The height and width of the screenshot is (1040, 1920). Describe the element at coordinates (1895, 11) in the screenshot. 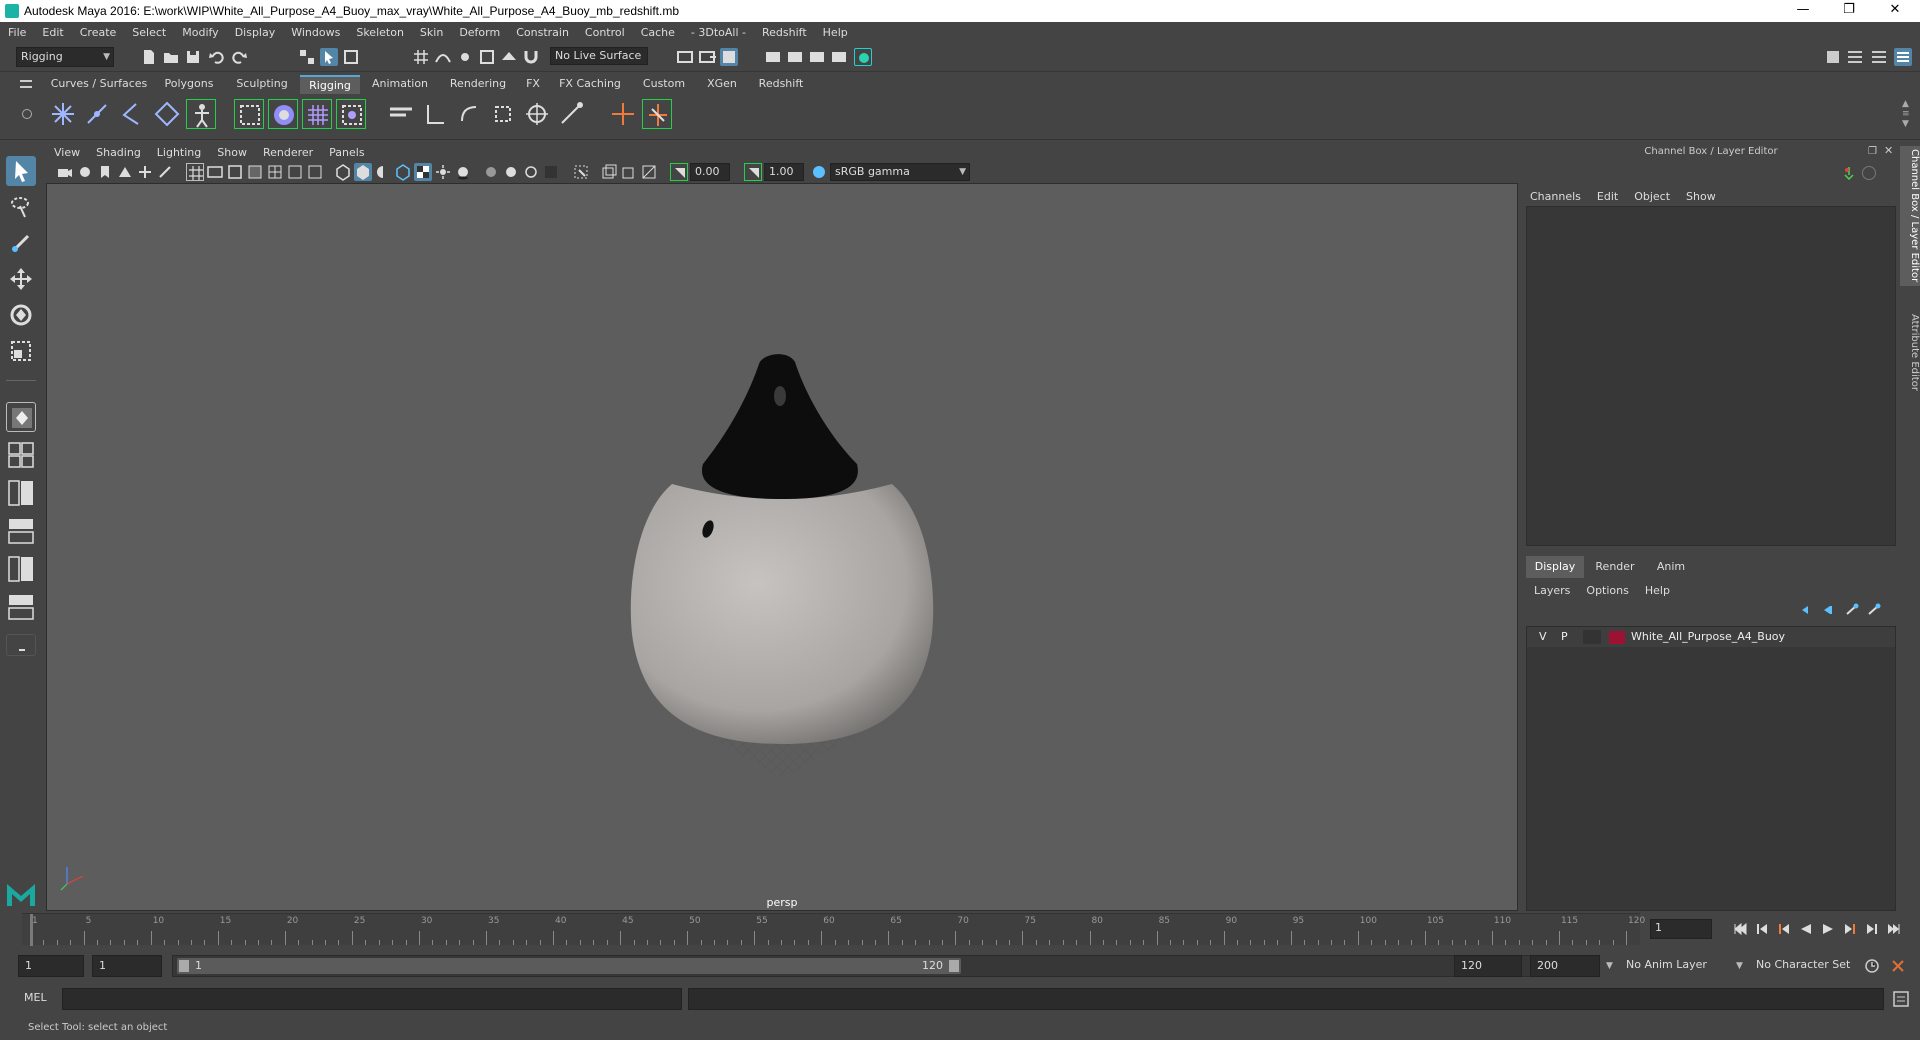

I see `close-window-button: ✕` at that location.